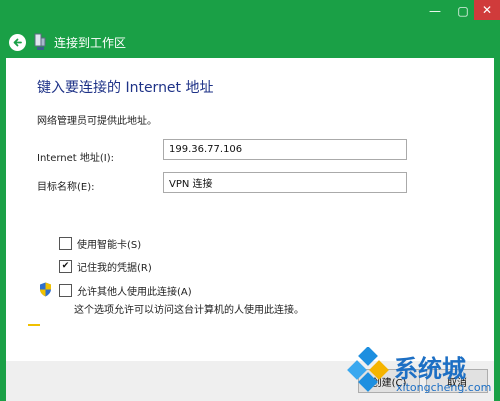 This screenshot has width=500, height=401. Describe the element at coordinates (125, 88) in the screenshot. I see `page-heading: 键入要连接的 Internet 地址` at that location.